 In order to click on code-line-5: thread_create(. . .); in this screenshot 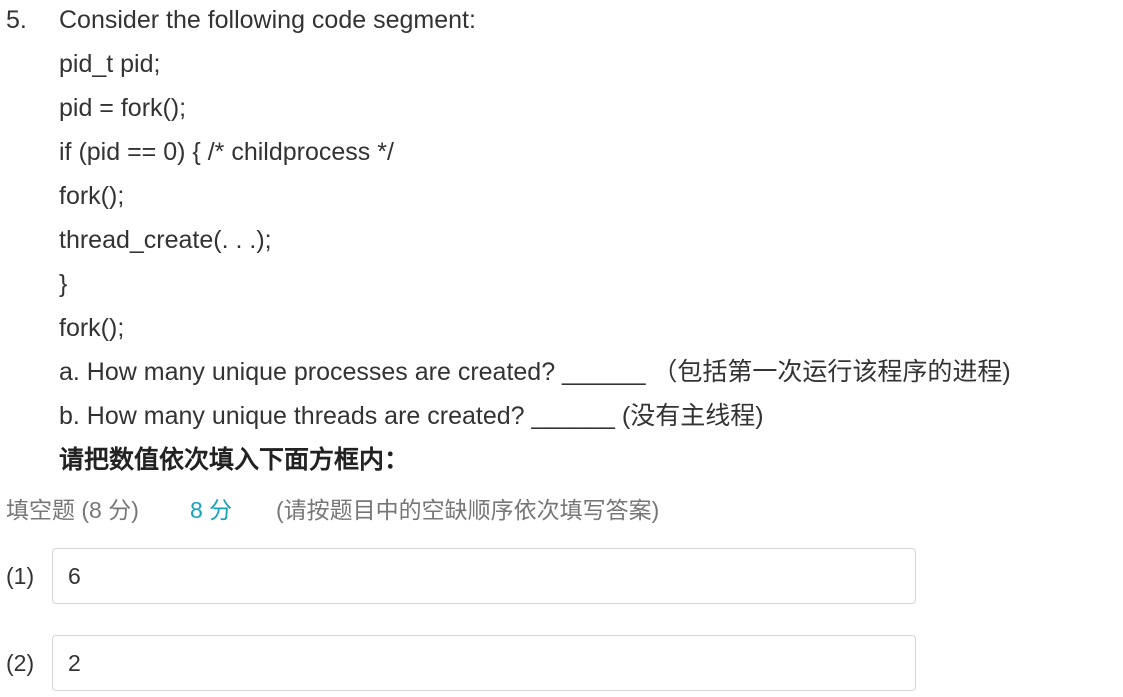, I will do `click(165, 240)`.